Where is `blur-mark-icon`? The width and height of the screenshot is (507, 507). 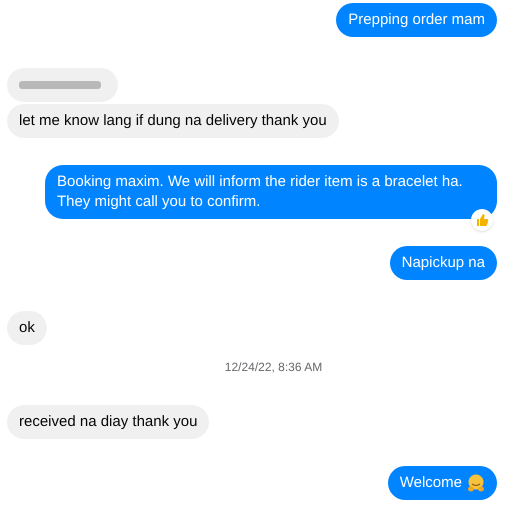
blur-mark-icon is located at coordinates (60, 85).